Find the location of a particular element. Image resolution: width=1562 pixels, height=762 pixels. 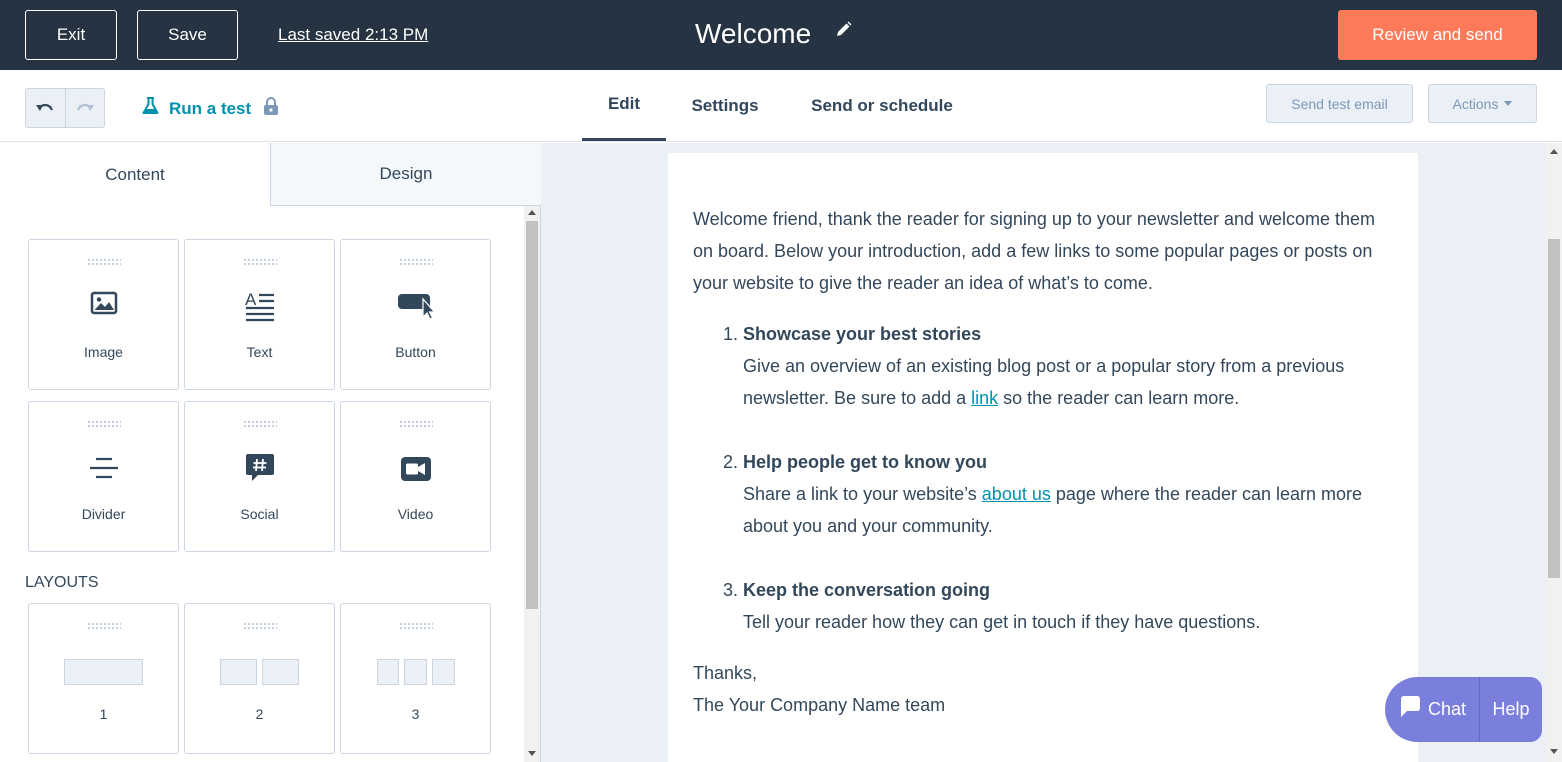

layout-card-1-column: 1 is located at coordinates (103, 678).